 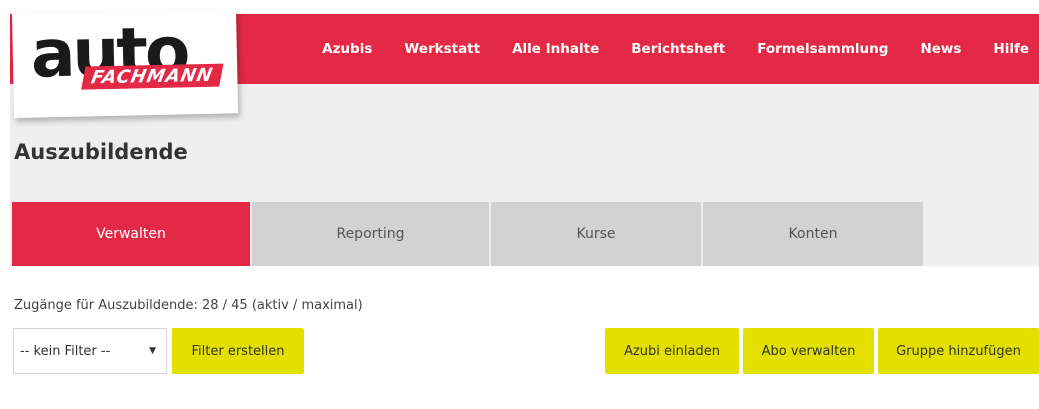 What do you see at coordinates (132, 234) in the screenshot?
I see `tab-verwalten: Verwalten` at bounding box center [132, 234].